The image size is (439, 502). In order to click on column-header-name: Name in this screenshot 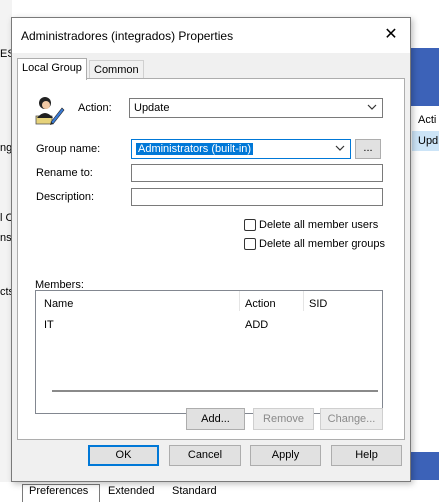, I will do `click(58, 304)`.